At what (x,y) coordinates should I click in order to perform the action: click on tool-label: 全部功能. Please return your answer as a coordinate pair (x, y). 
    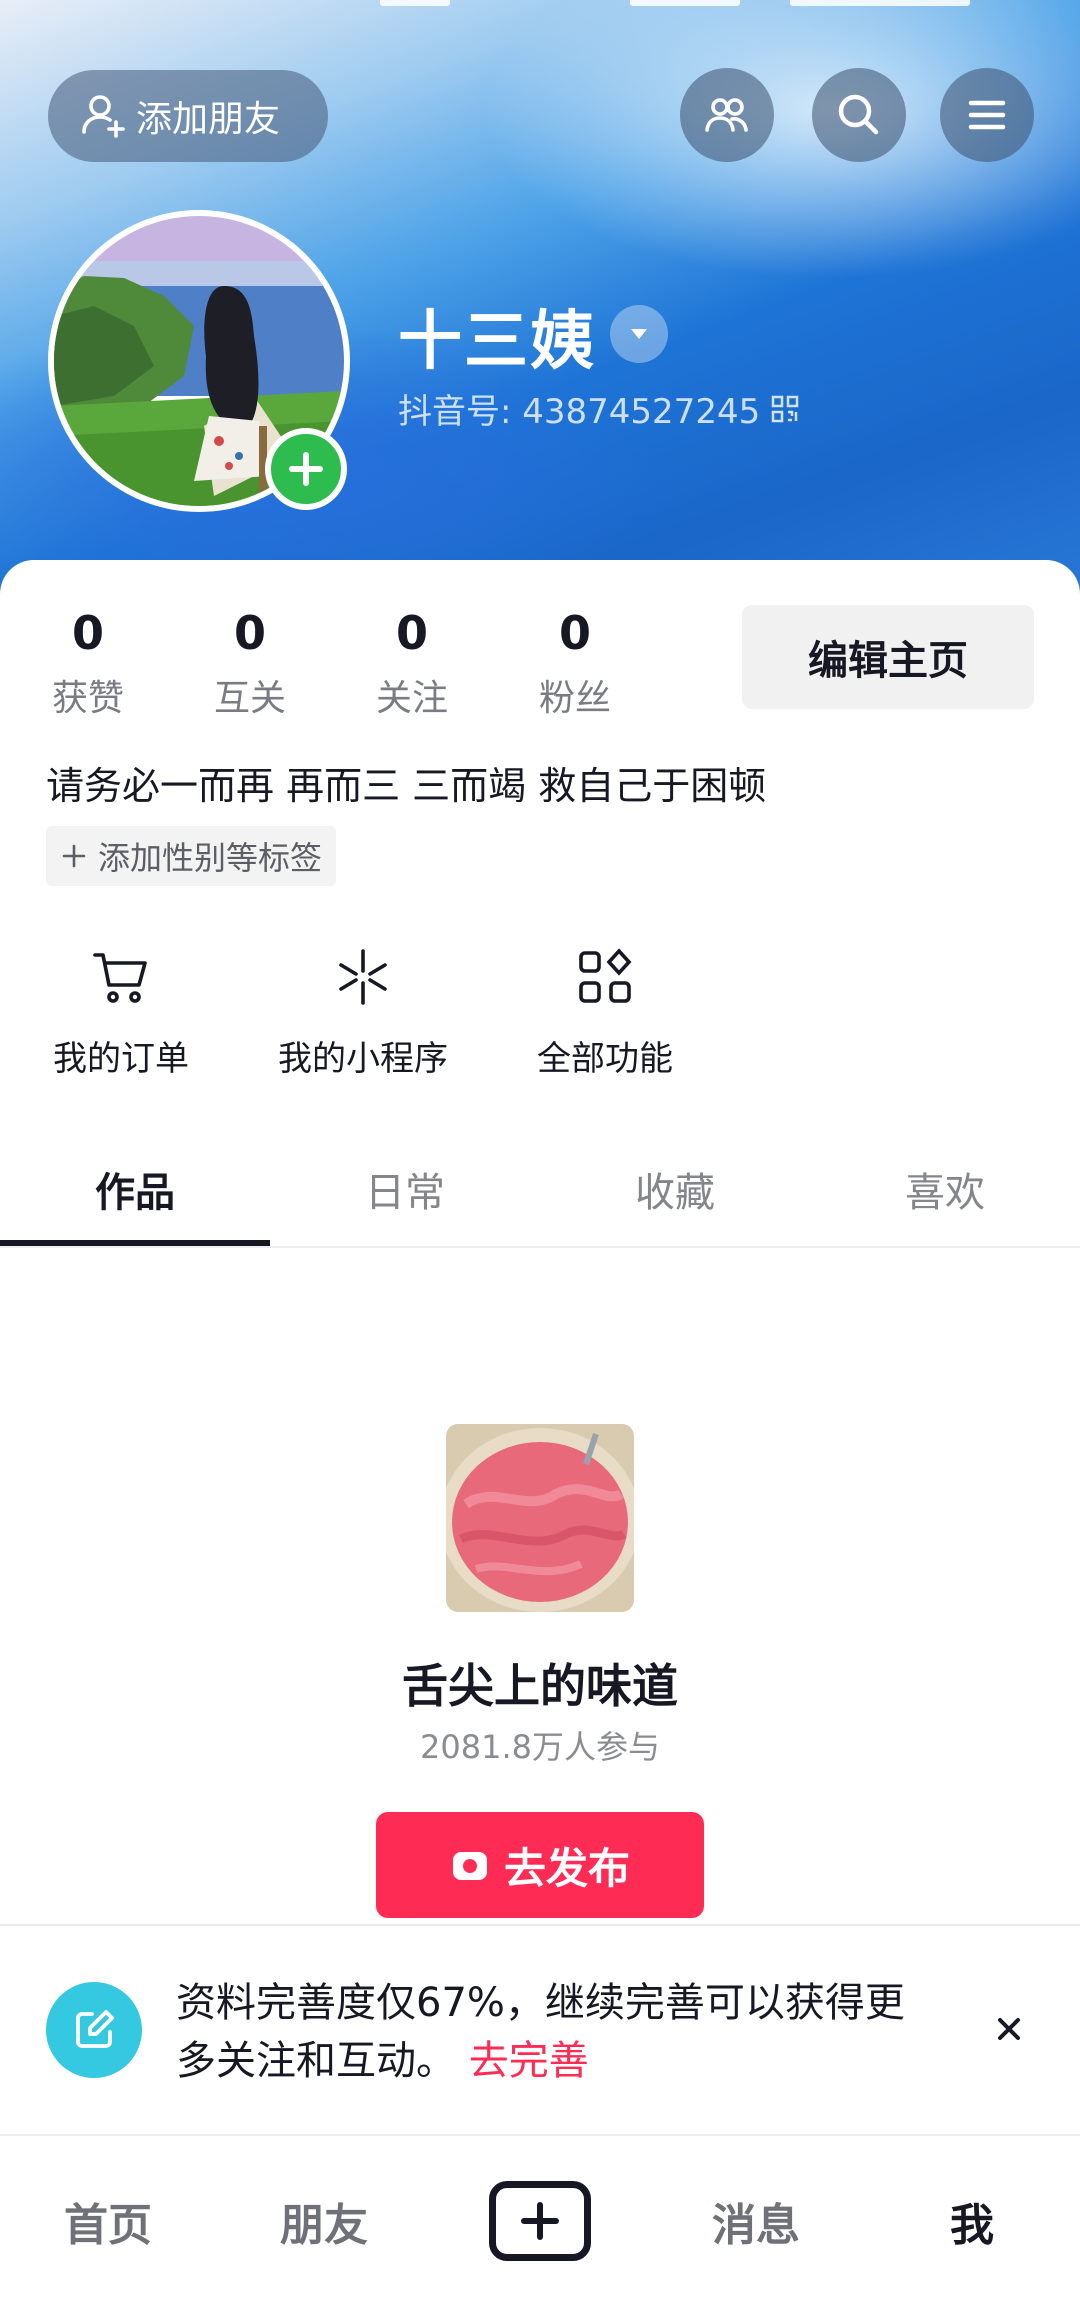
    Looking at the image, I should click on (605, 1059).